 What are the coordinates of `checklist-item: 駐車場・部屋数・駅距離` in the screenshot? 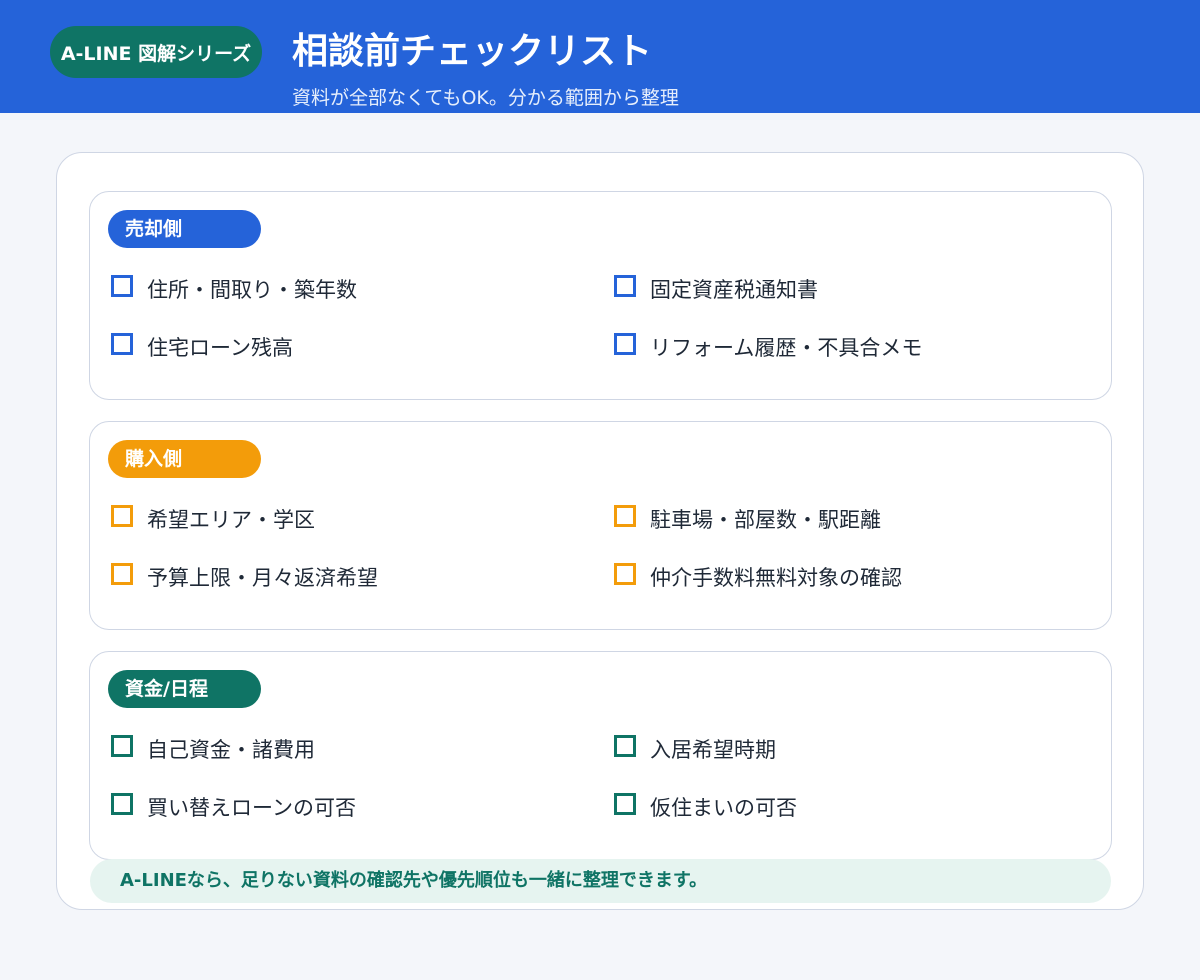 It's located at (747, 519).